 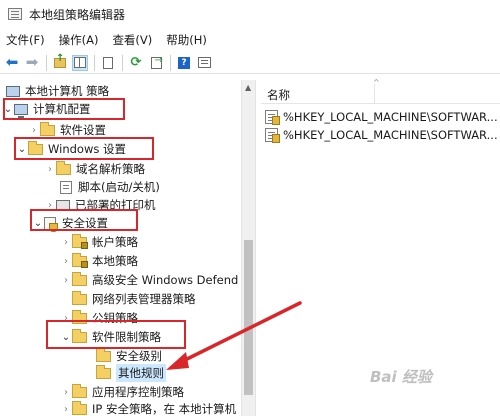 What do you see at coordinates (250, 14) in the screenshot?
I see `title-bar: 本地组策略编辑器` at bounding box center [250, 14].